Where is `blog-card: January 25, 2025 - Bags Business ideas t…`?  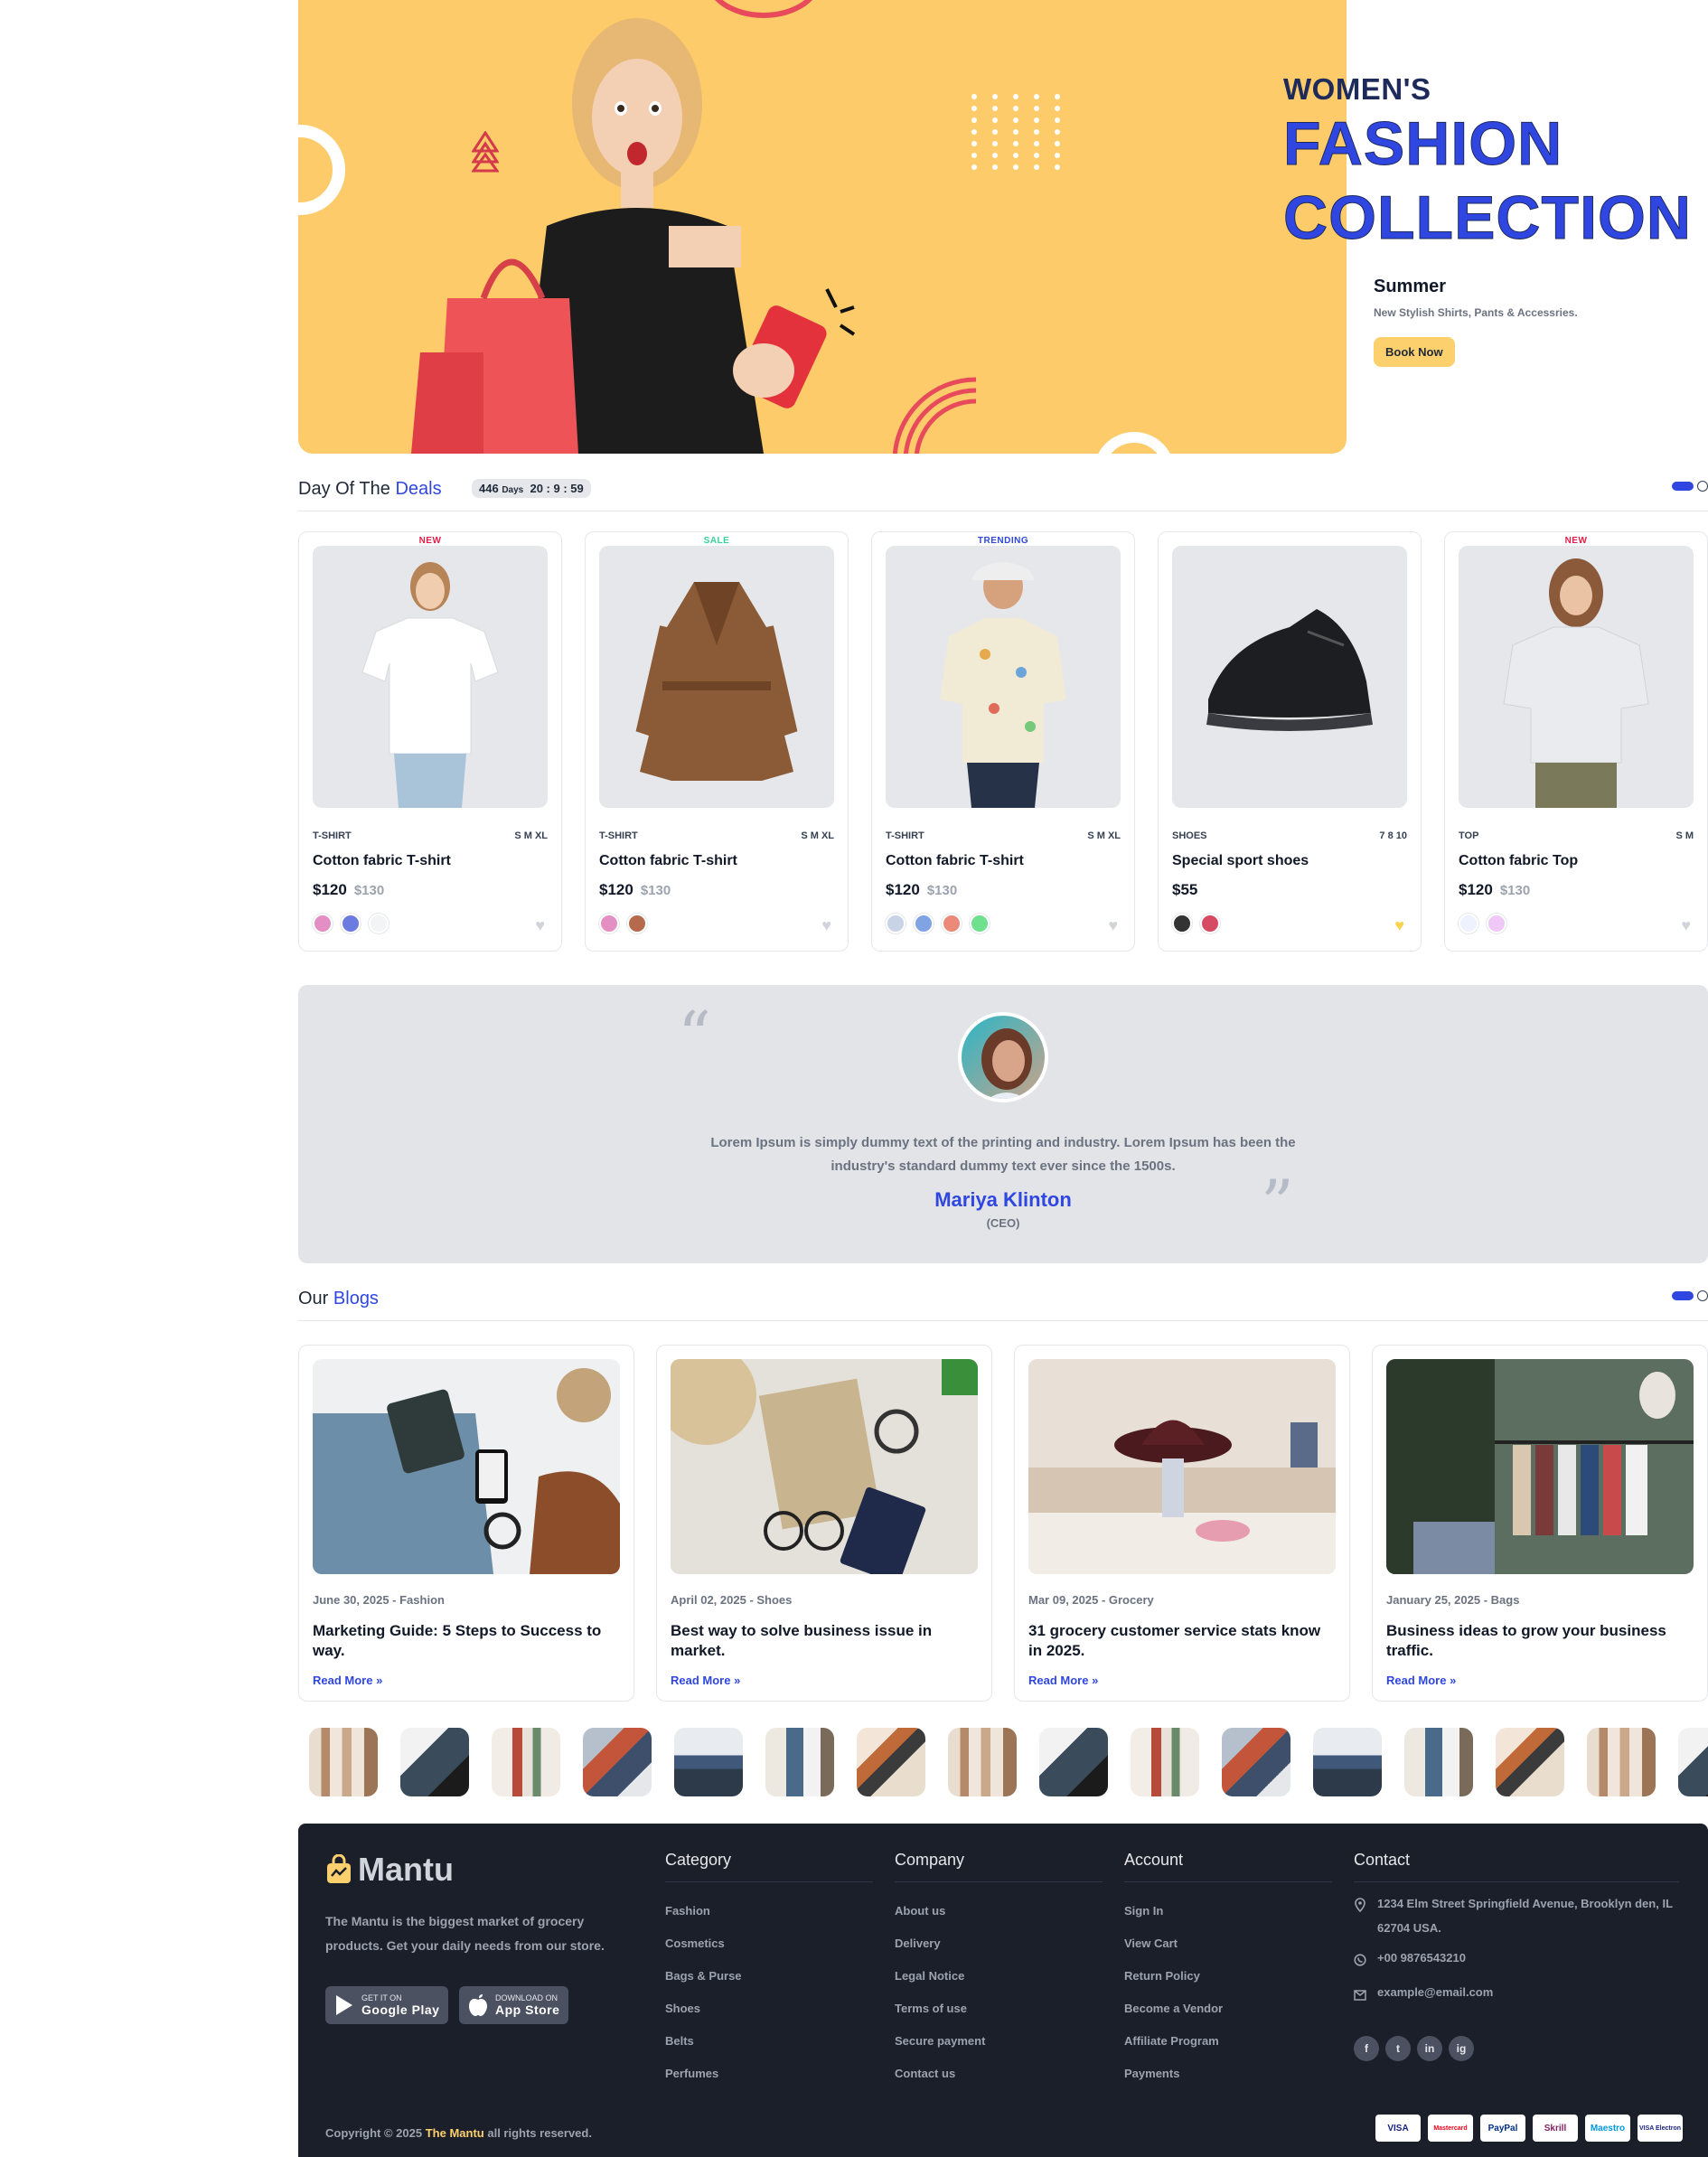
blog-card: January 25, 2025 - Bags Business ideas t… is located at coordinates (1540, 1524).